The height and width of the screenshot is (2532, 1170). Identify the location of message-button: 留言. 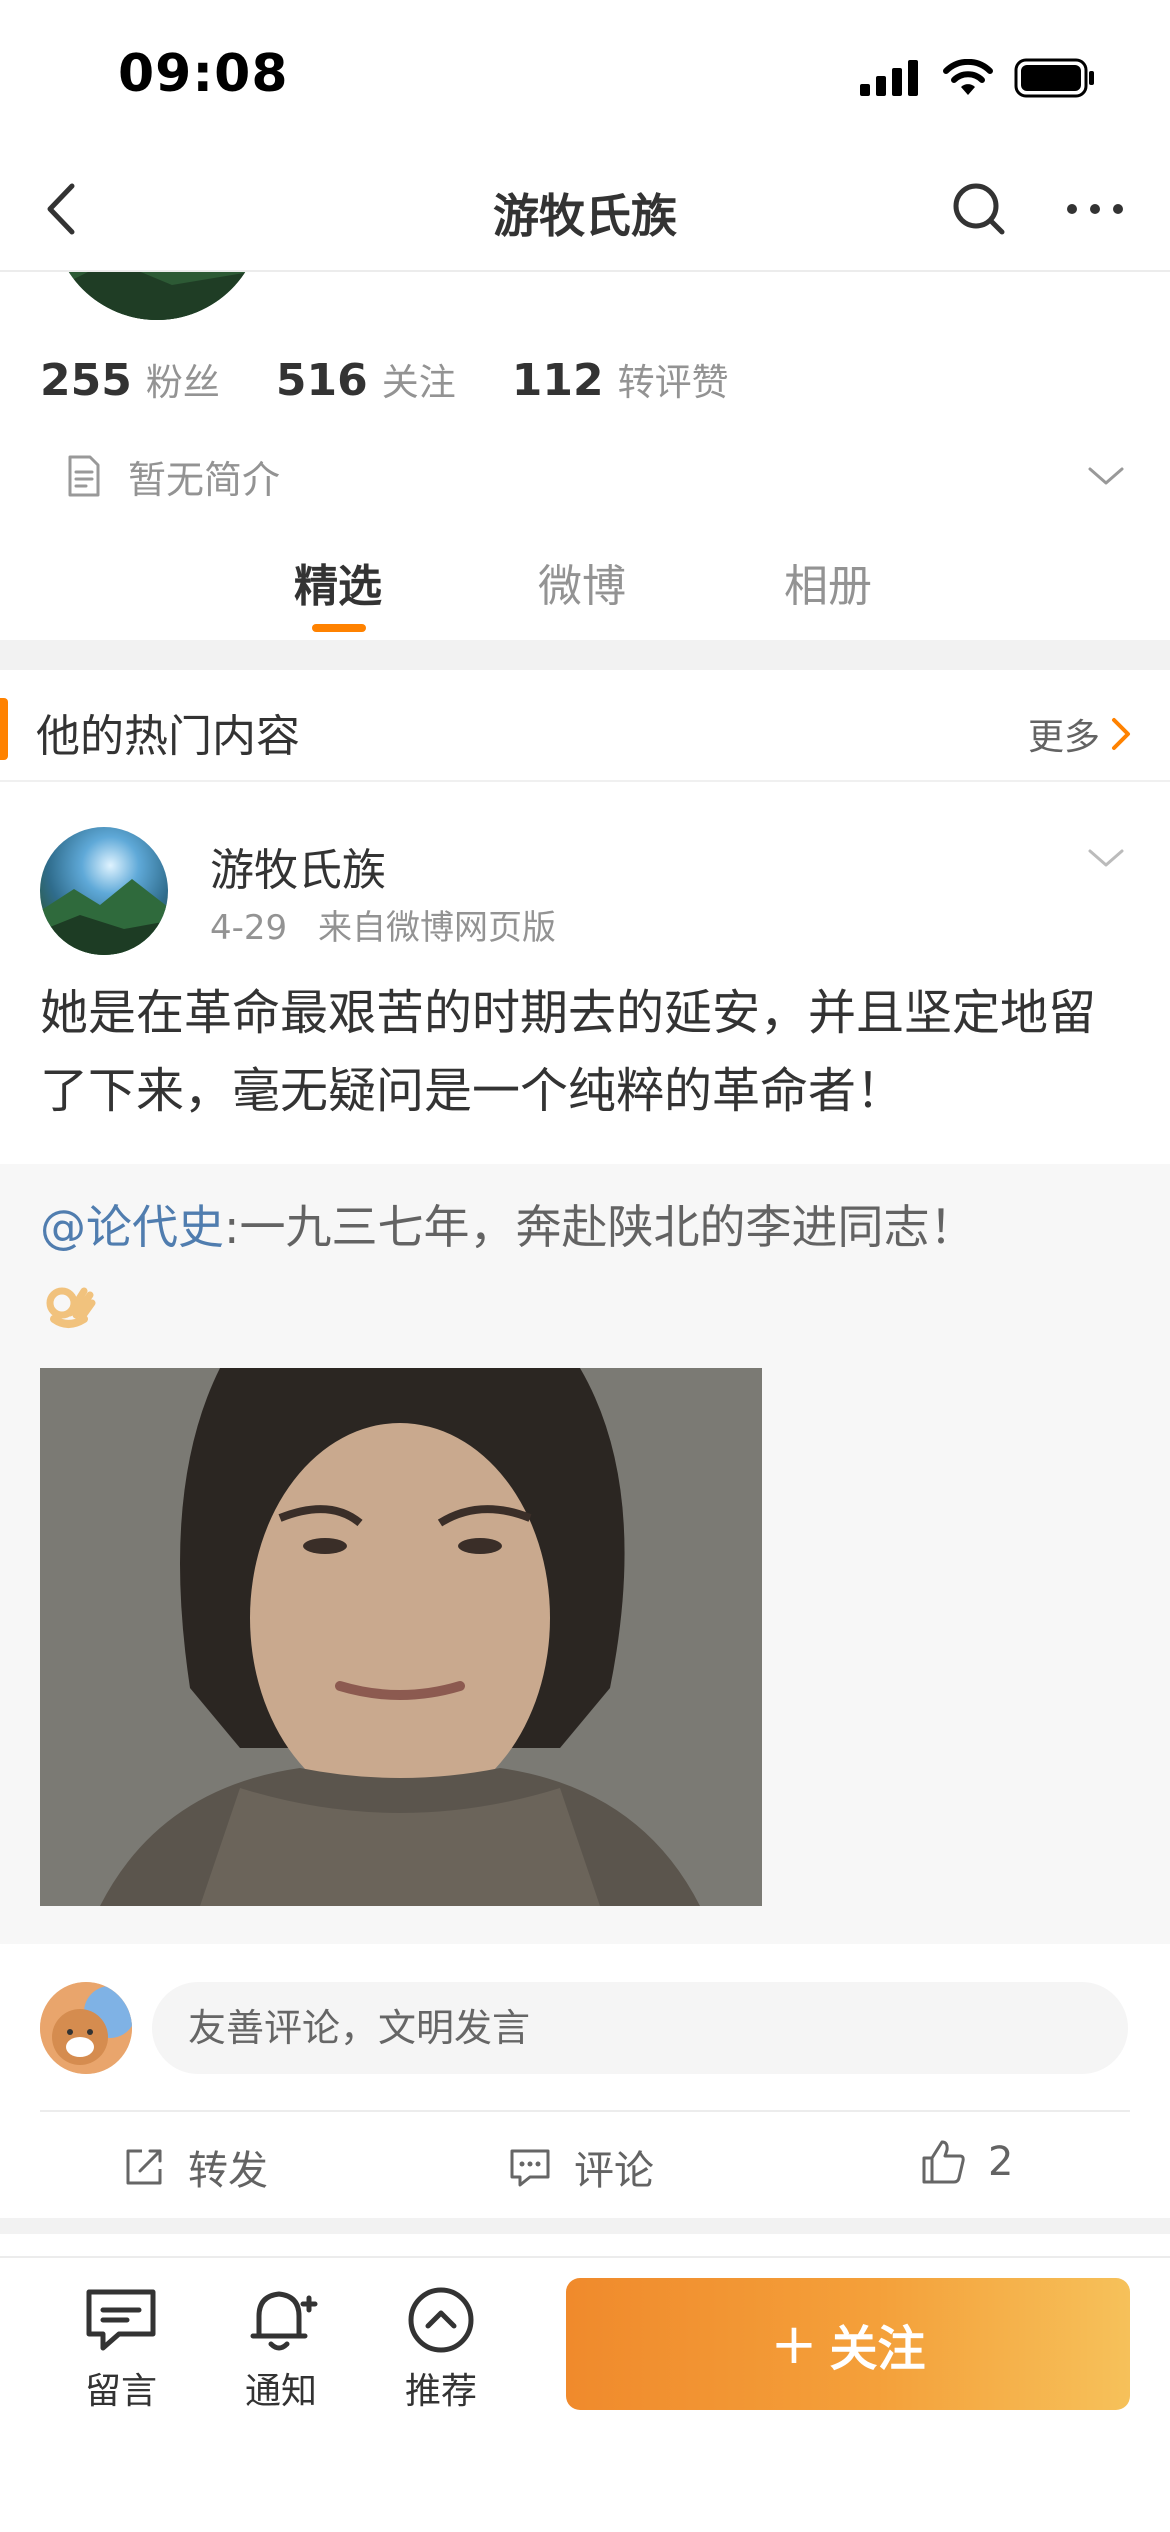
(121, 2349).